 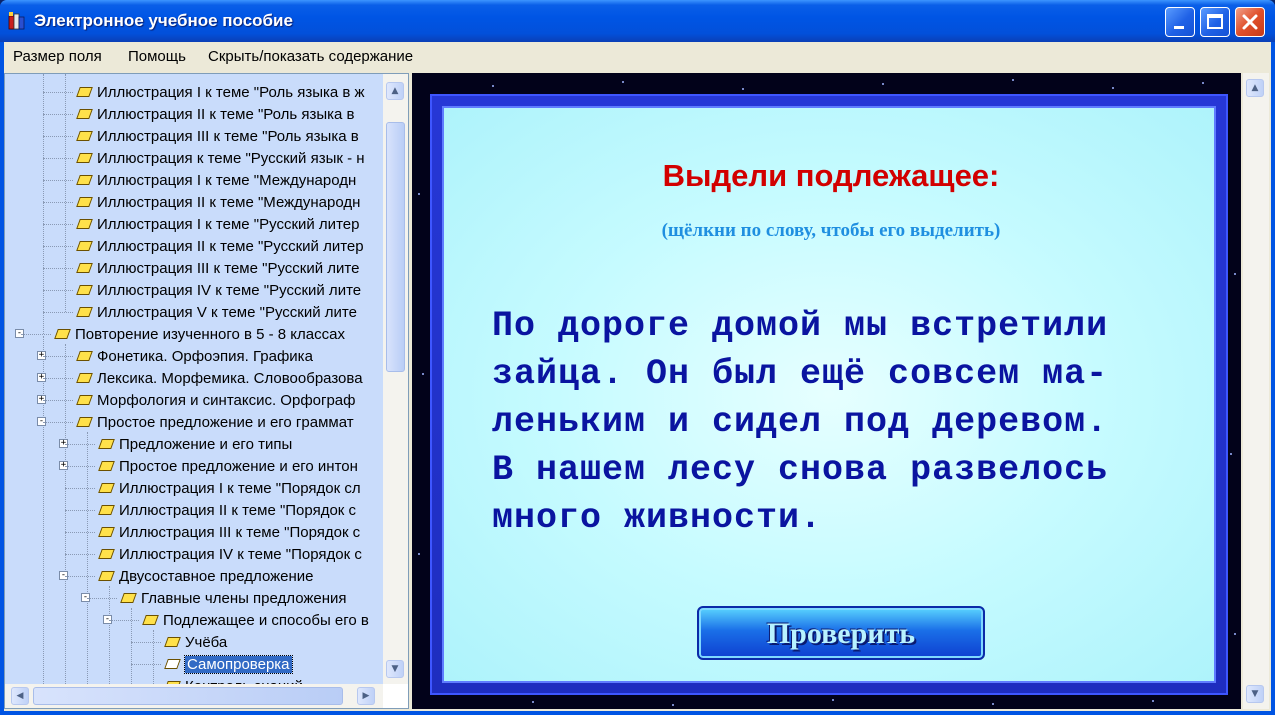 What do you see at coordinates (1180, 22) in the screenshot?
I see `minimize-button` at bounding box center [1180, 22].